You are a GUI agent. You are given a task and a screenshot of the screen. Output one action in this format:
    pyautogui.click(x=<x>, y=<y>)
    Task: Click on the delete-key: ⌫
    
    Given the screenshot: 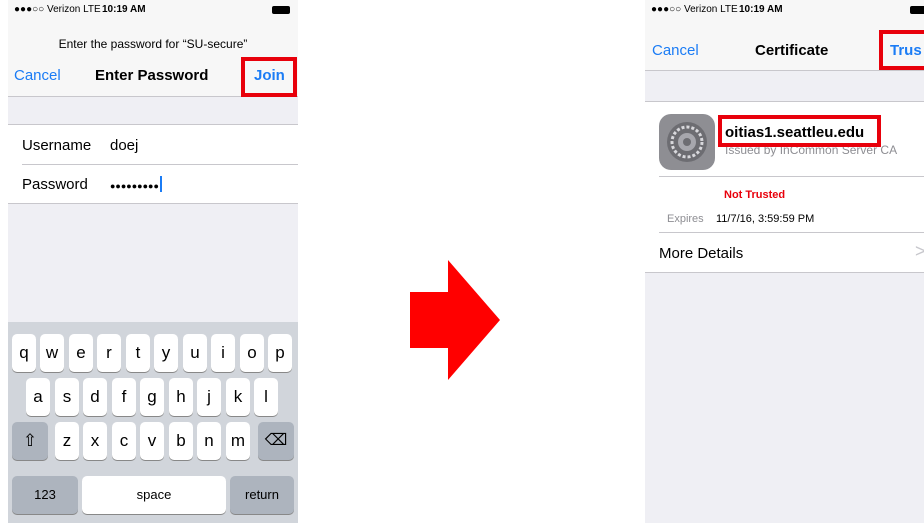 What is the action you would take?
    pyautogui.click(x=276, y=441)
    